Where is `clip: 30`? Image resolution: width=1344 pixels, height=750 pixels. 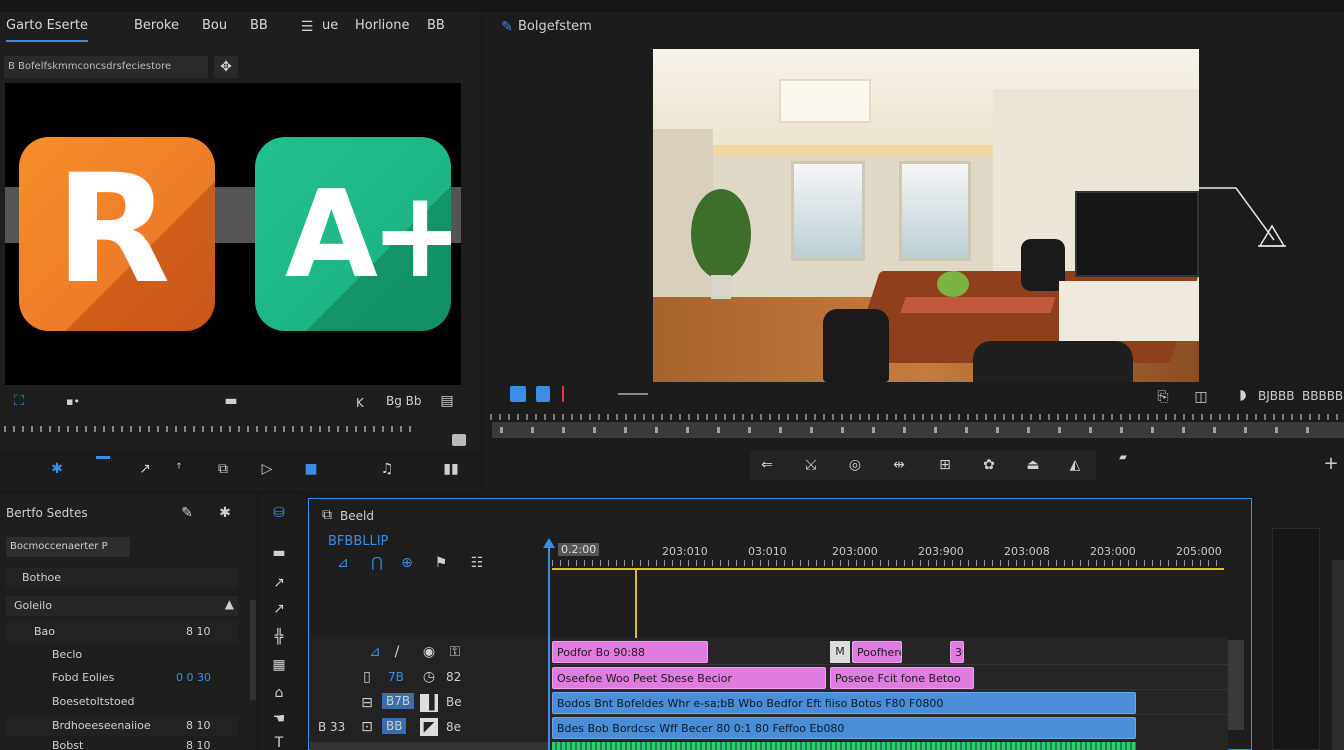 clip: 30 is located at coordinates (957, 652).